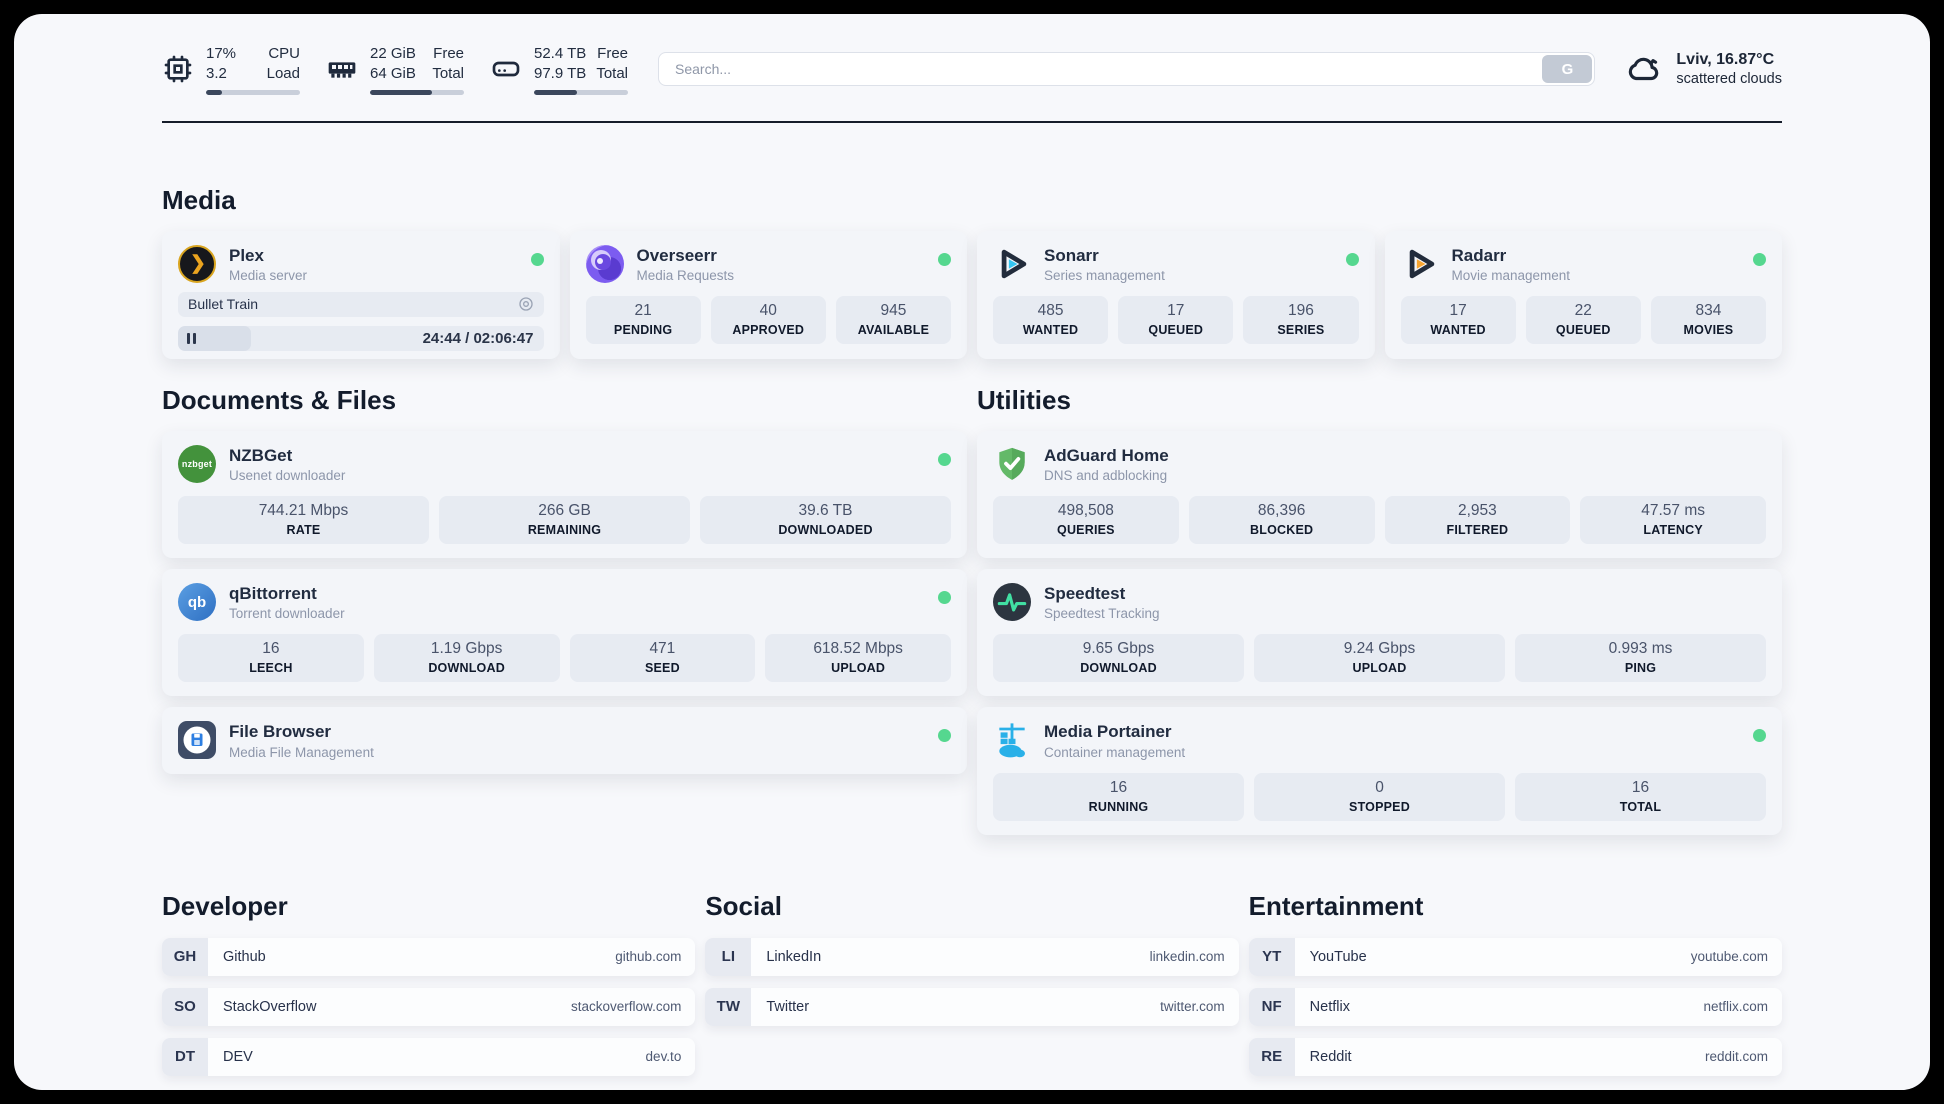 This screenshot has width=1944, height=1104. Describe the element at coordinates (1176, 319) in the screenshot. I see `stat-queued: 17 QUEUED` at that location.